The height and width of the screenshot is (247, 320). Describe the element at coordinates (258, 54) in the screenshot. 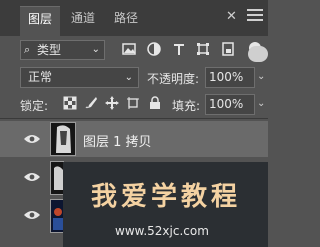

I see `filter-toggle-switch` at that location.